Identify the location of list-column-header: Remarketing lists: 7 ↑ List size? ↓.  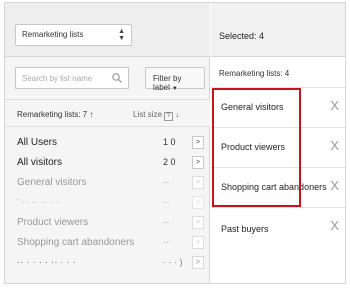
(107, 113).